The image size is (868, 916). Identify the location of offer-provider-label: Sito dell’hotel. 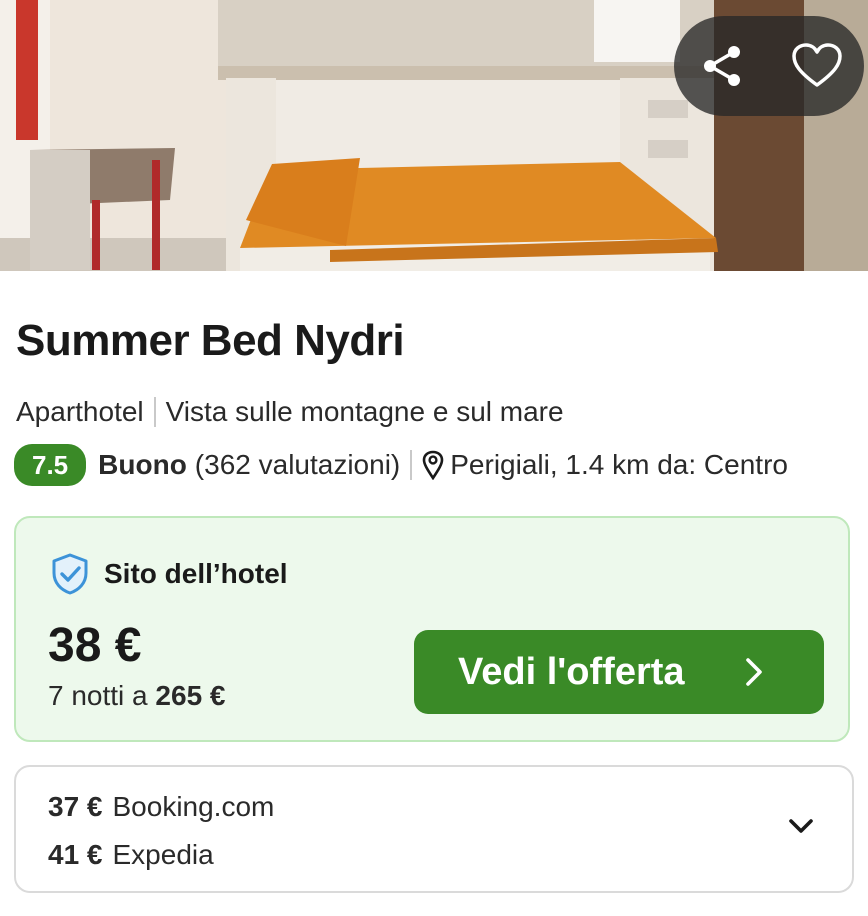
(196, 573).